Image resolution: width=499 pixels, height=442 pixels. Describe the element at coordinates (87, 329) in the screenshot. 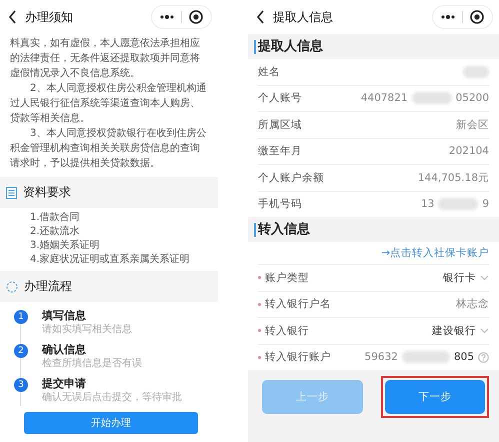

I see `step-description: 请如实填写相关信息` at that location.